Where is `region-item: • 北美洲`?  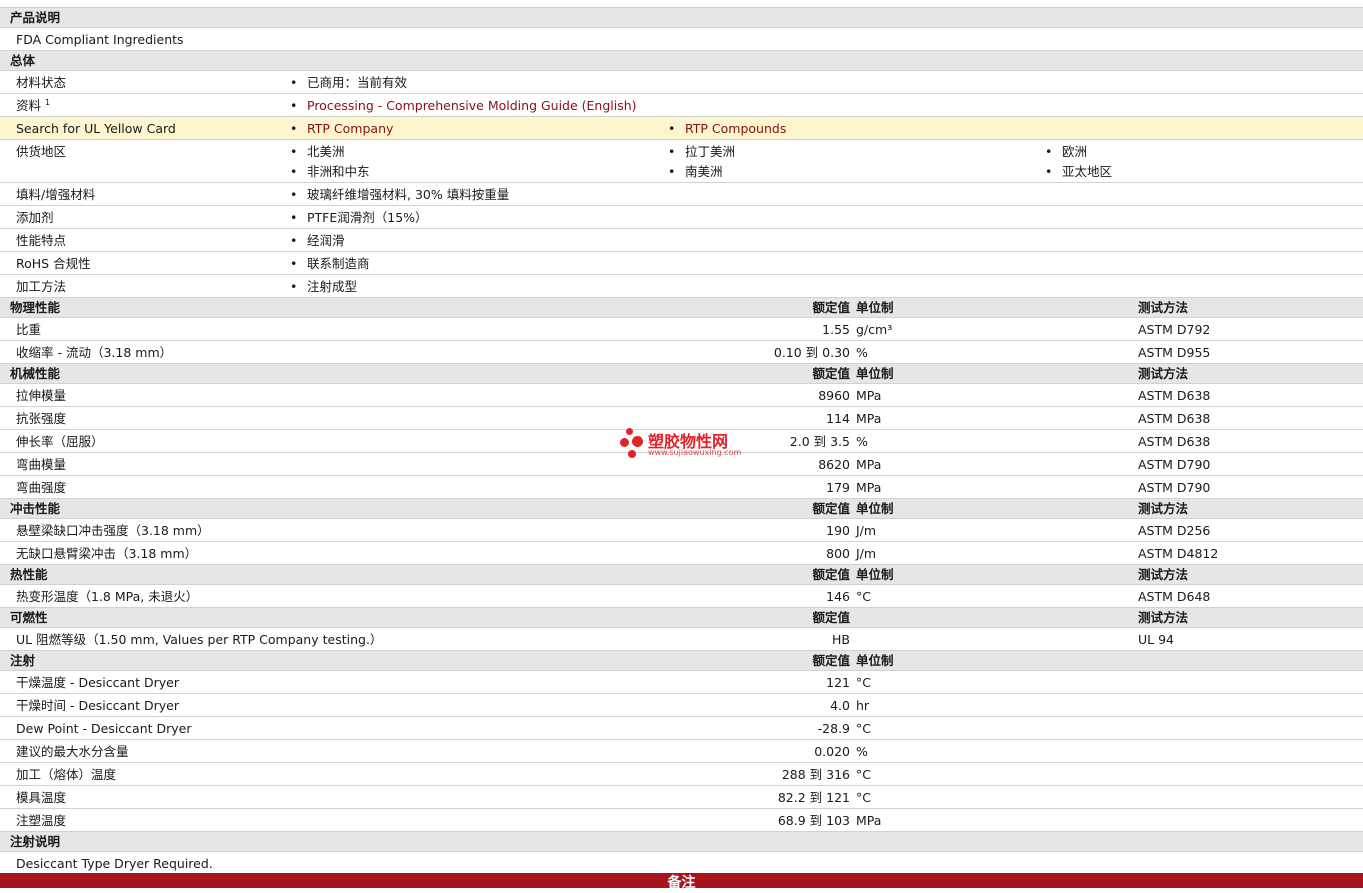
region-item: • 北美洲 is located at coordinates (317, 152).